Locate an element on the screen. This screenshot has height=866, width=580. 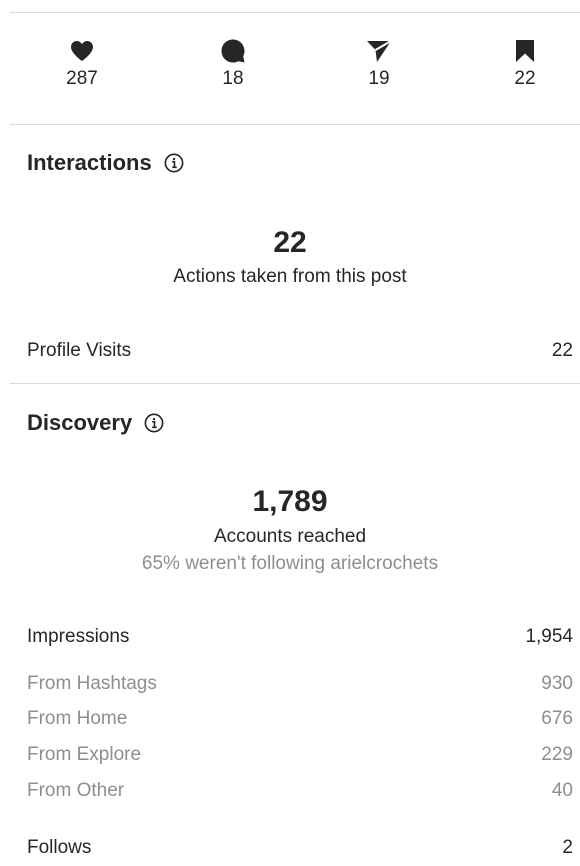
profile-visits-row: Profile Visits 22 is located at coordinates (300, 351).